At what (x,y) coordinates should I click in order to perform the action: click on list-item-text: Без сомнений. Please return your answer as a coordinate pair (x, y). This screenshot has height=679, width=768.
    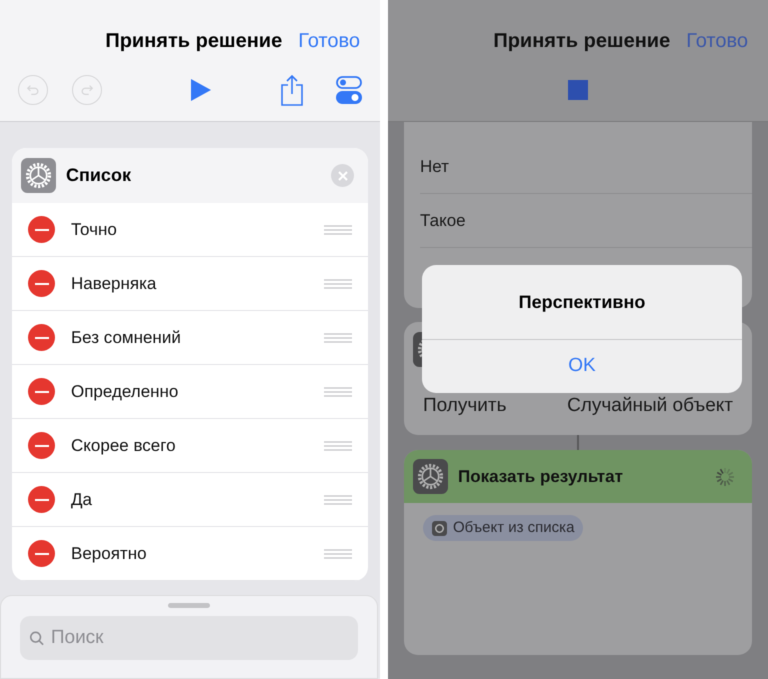
    Looking at the image, I should click on (126, 337).